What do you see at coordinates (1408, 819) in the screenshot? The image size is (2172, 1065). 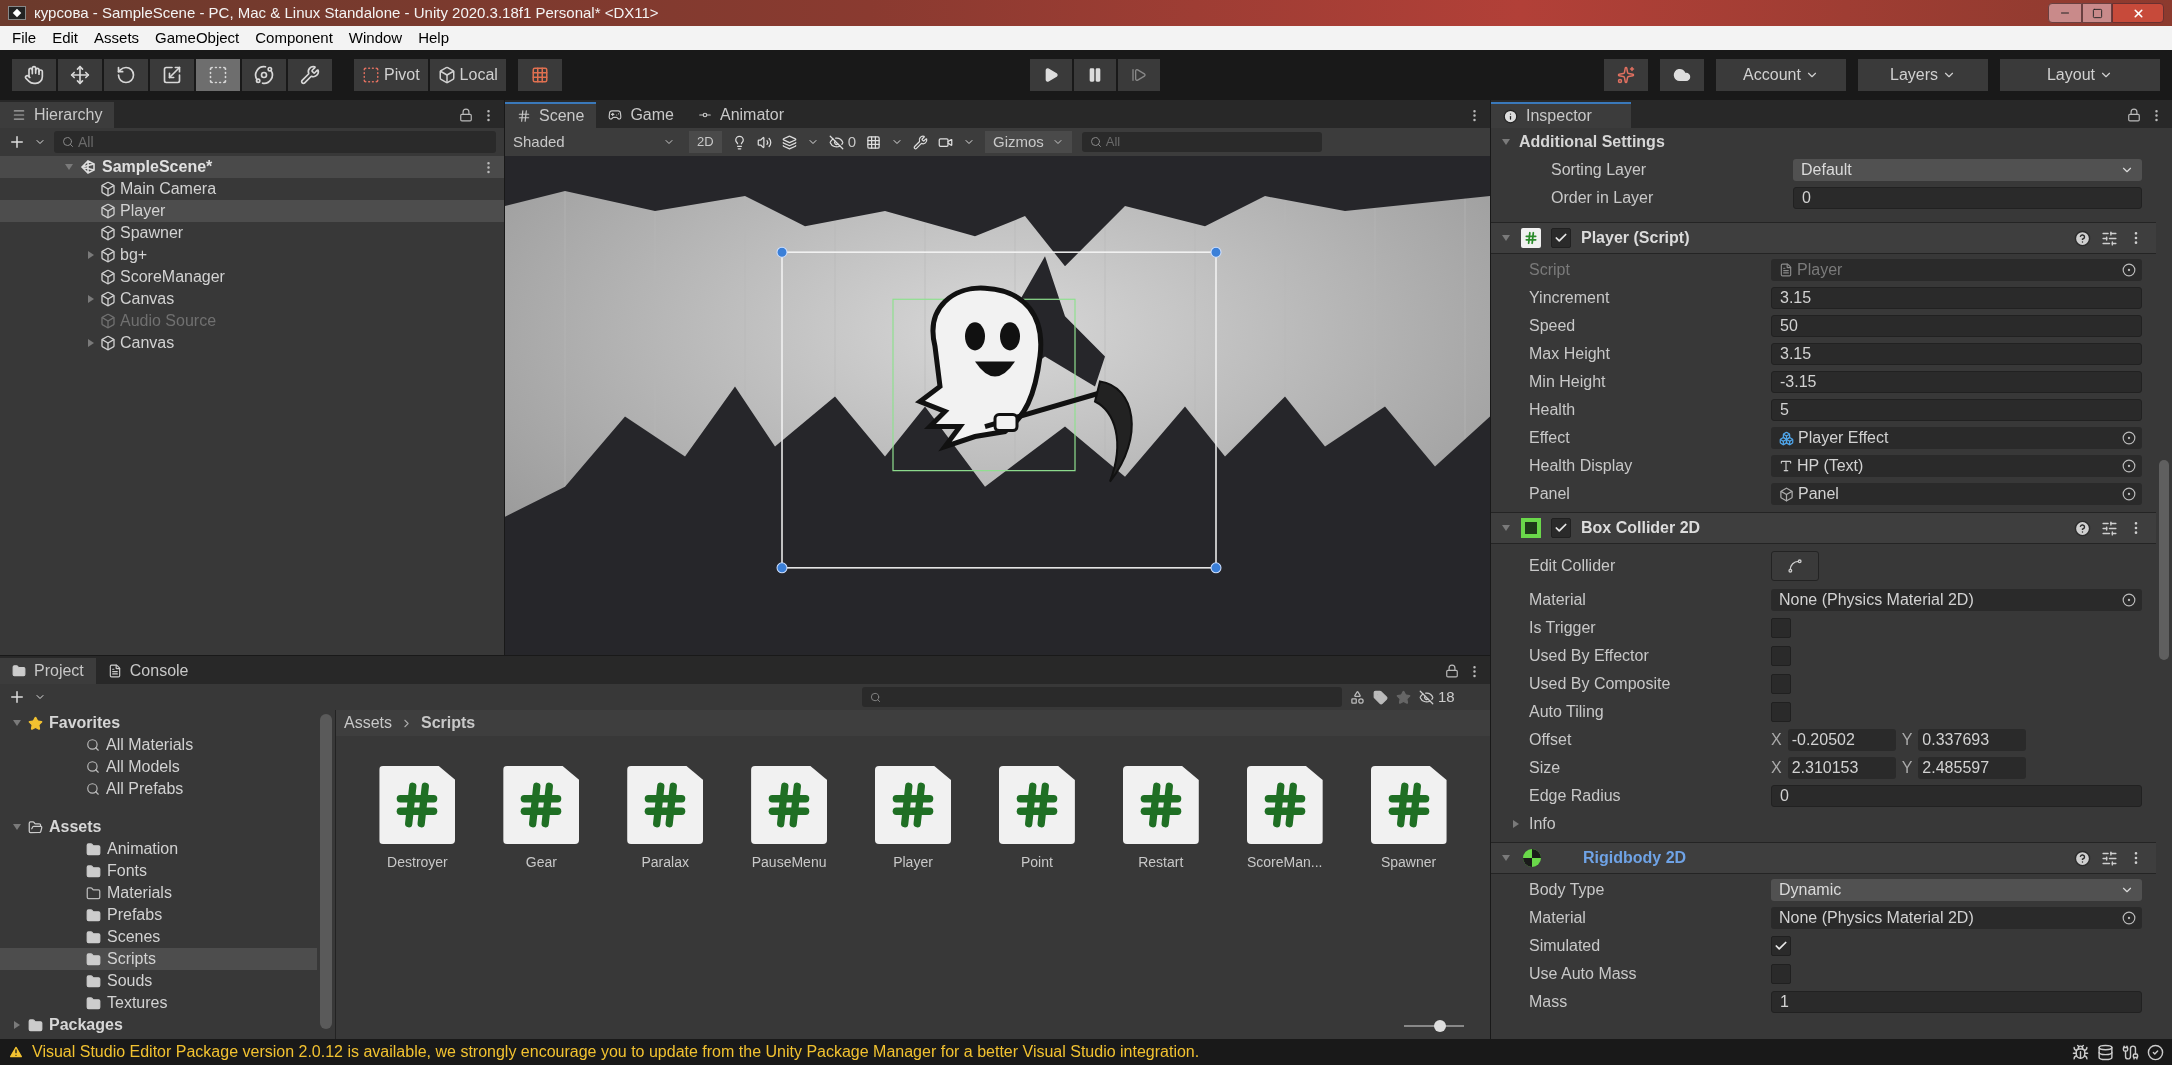 I see `script-asset: Spawner` at bounding box center [1408, 819].